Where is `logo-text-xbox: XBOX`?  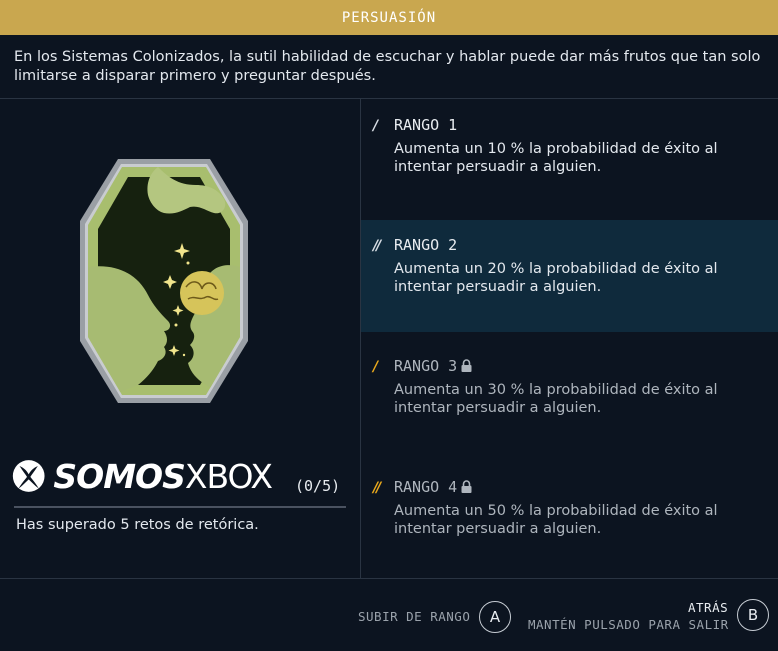 logo-text-xbox: XBOX is located at coordinates (228, 476).